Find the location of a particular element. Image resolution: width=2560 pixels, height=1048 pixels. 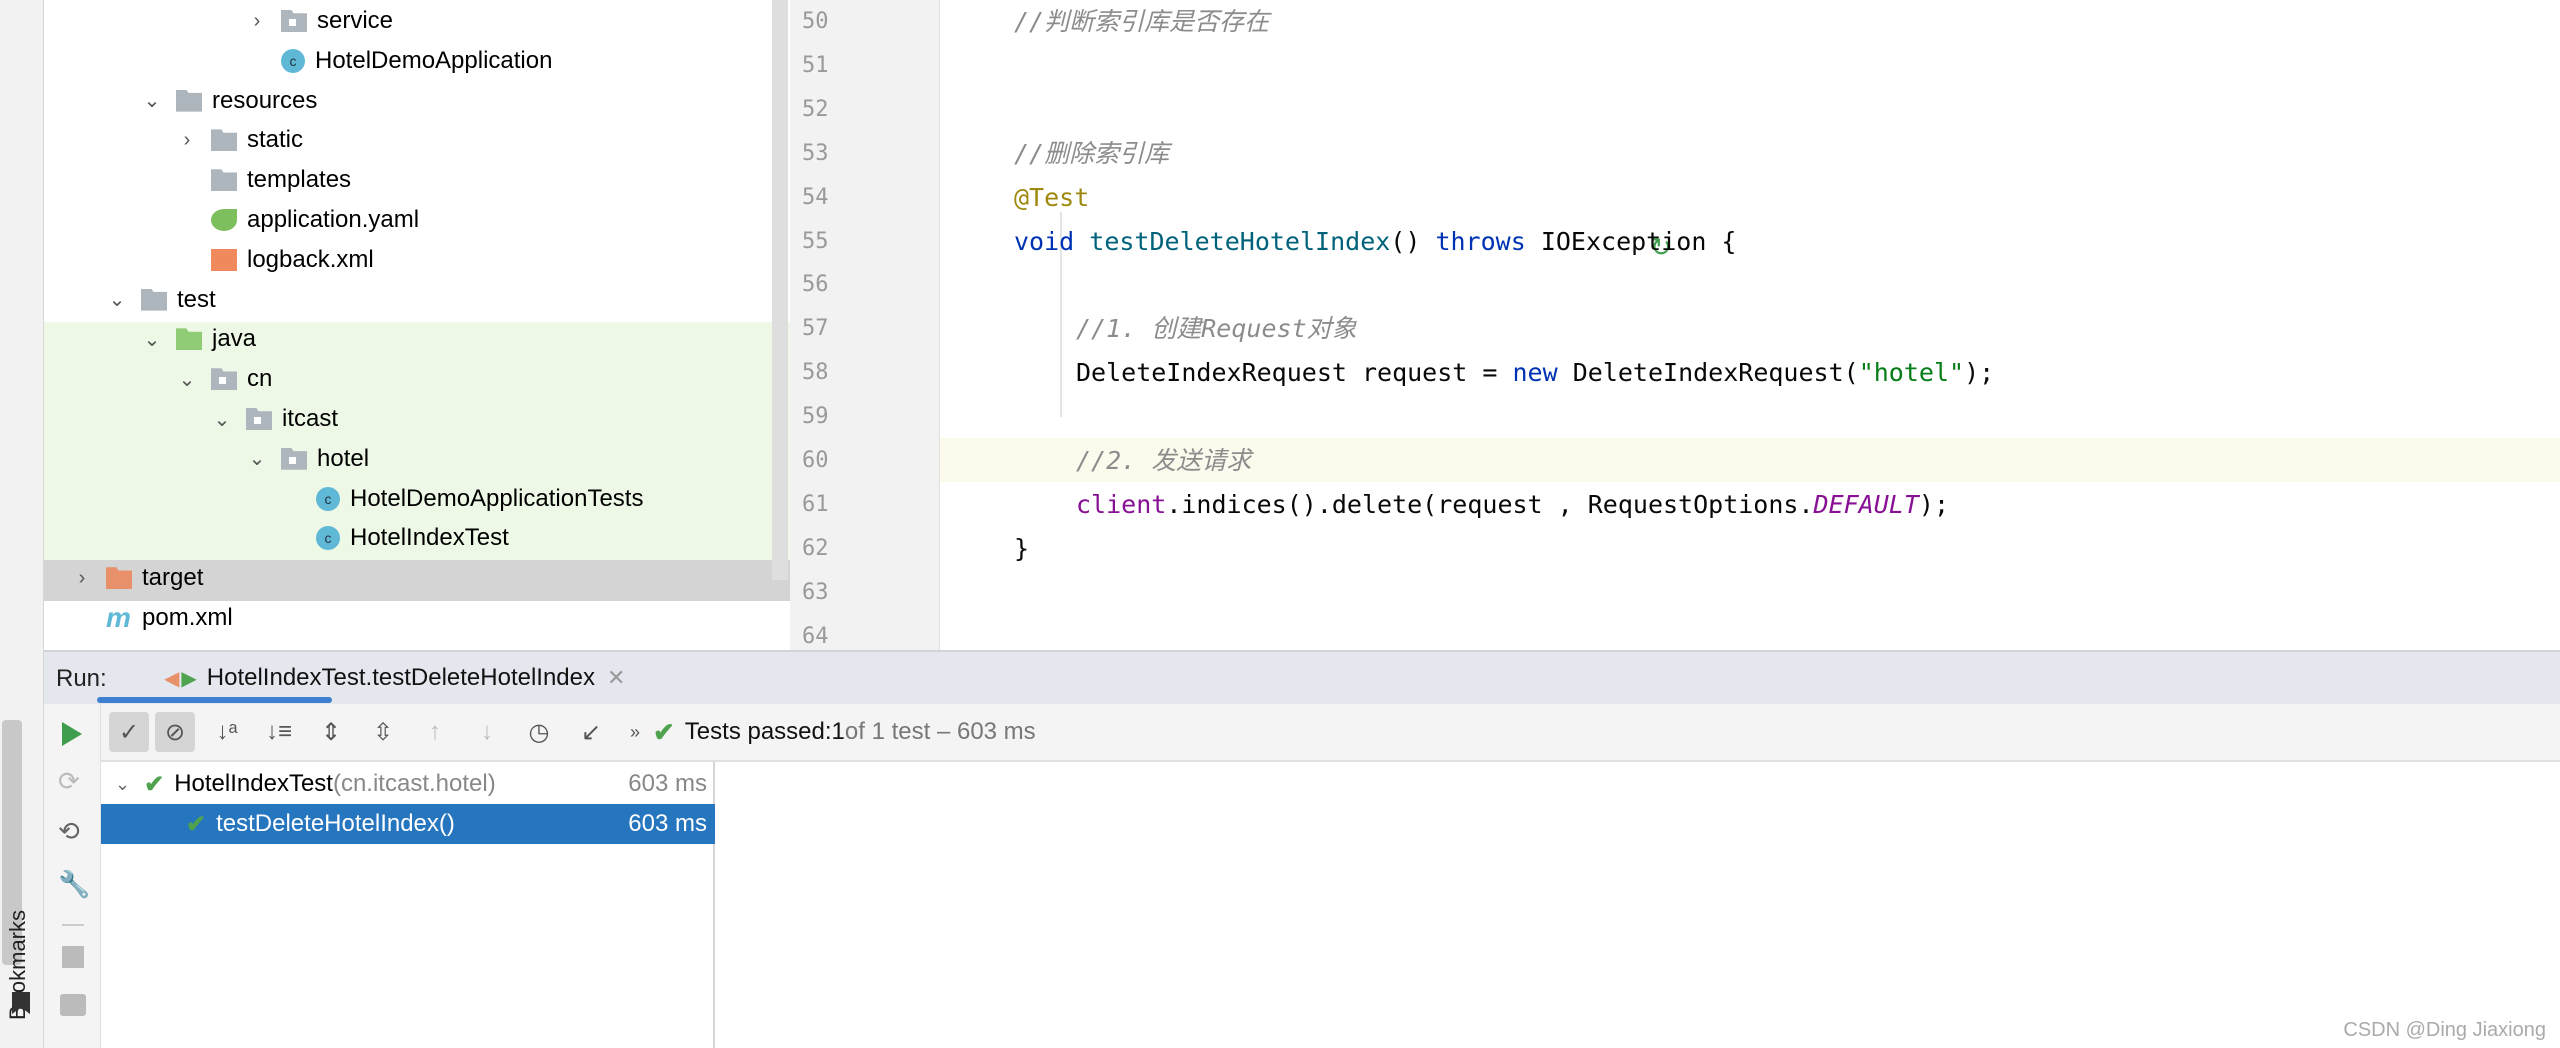

line-number: 51 is located at coordinates (815, 65).